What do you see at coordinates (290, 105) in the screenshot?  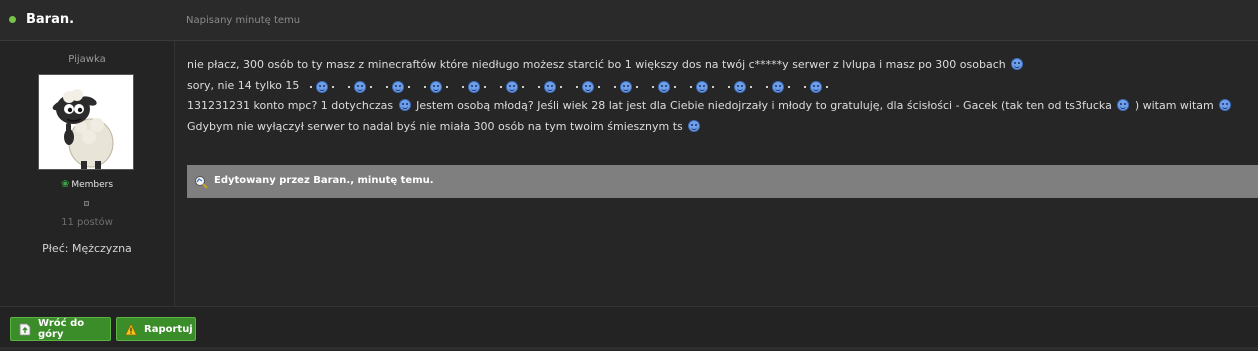 I see `post-text: 131231231 konto mpc? 1 dotychczas` at bounding box center [290, 105].